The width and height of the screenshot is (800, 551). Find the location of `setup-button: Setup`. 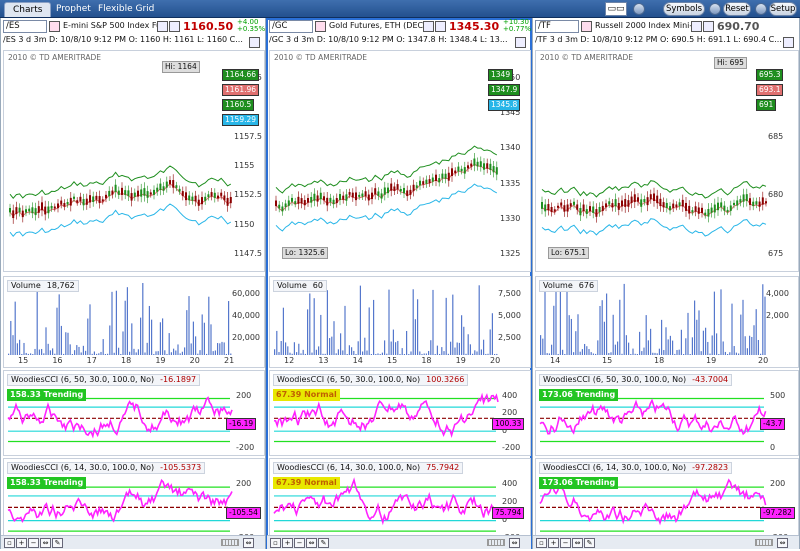

setup-button: Setup is located at coordinates (783, 9).